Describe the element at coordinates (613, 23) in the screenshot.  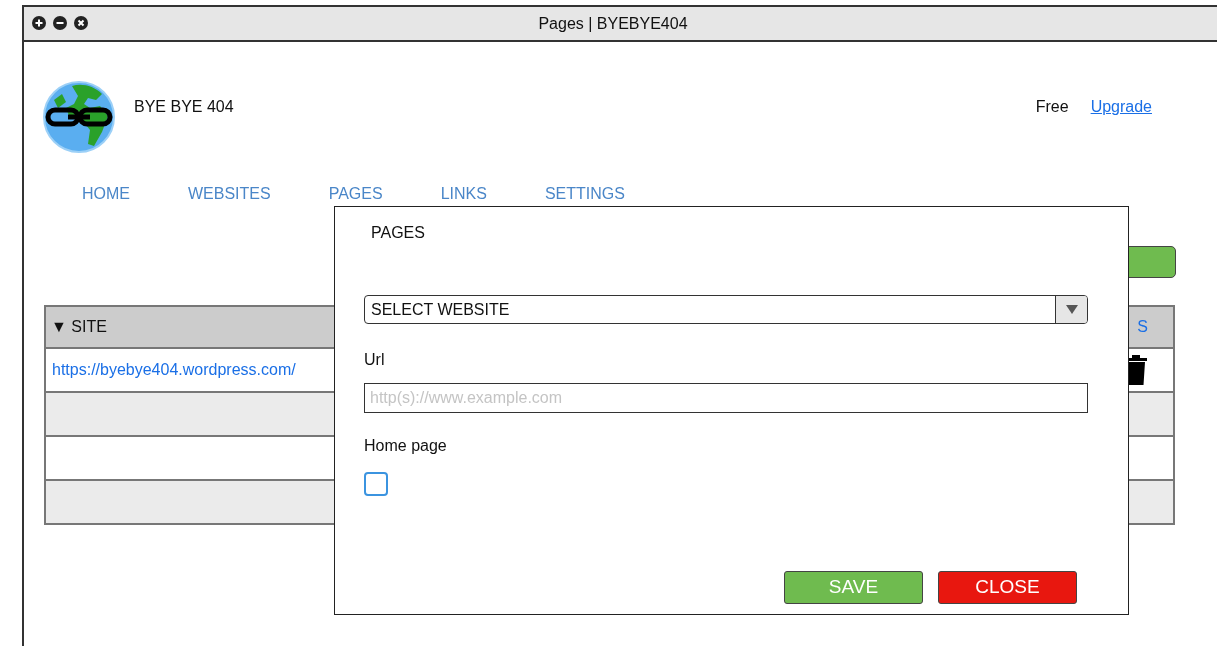
I see `window-title: Pages | BYEBYE404` at that location.